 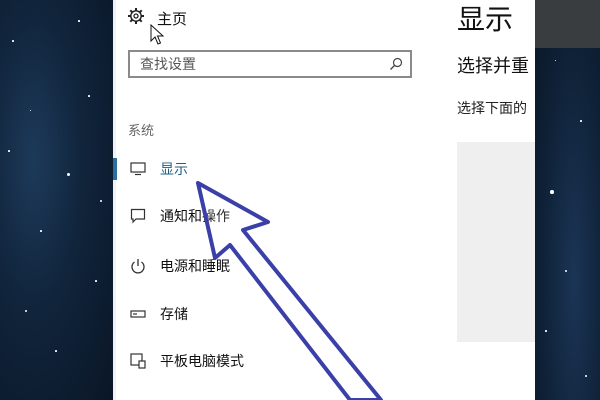 I want to click on display-arrangement-preview, so click(x=496, y=242).